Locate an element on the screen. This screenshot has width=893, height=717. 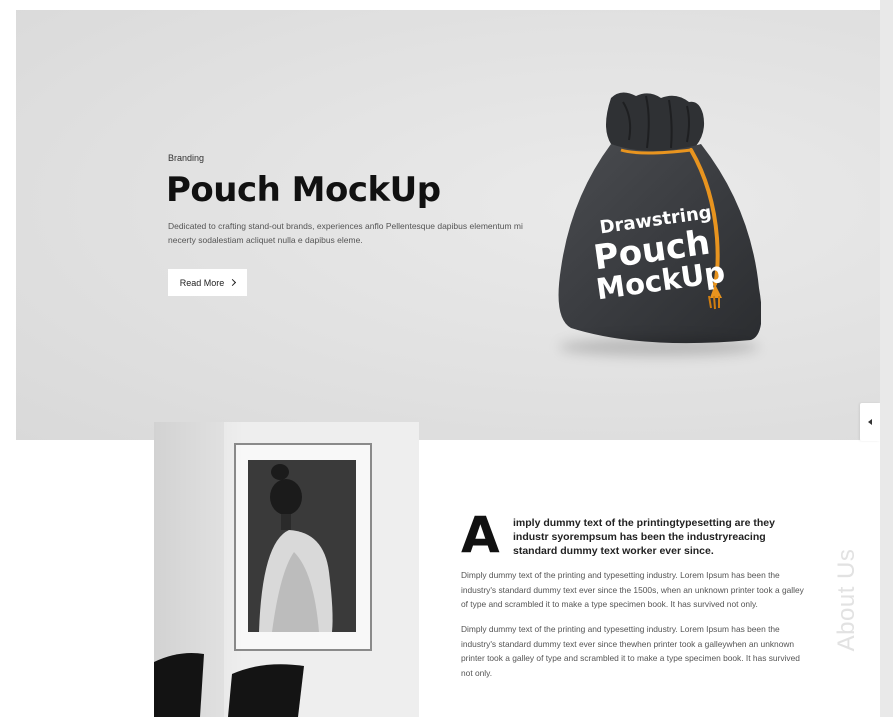
about-us-label-text: About Us is located at coordinates (846, 600).